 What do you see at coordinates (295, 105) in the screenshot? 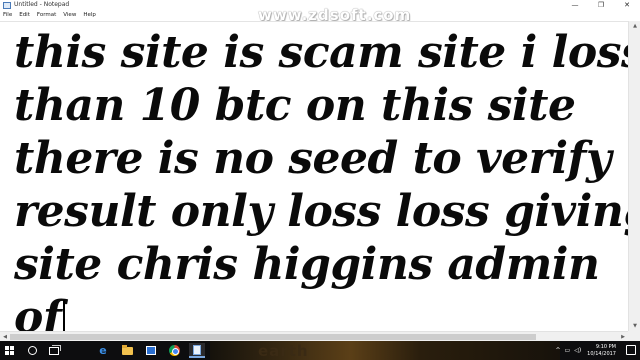
I see `text-line: than 10 btc on this site` at bounding box center [295, 105].